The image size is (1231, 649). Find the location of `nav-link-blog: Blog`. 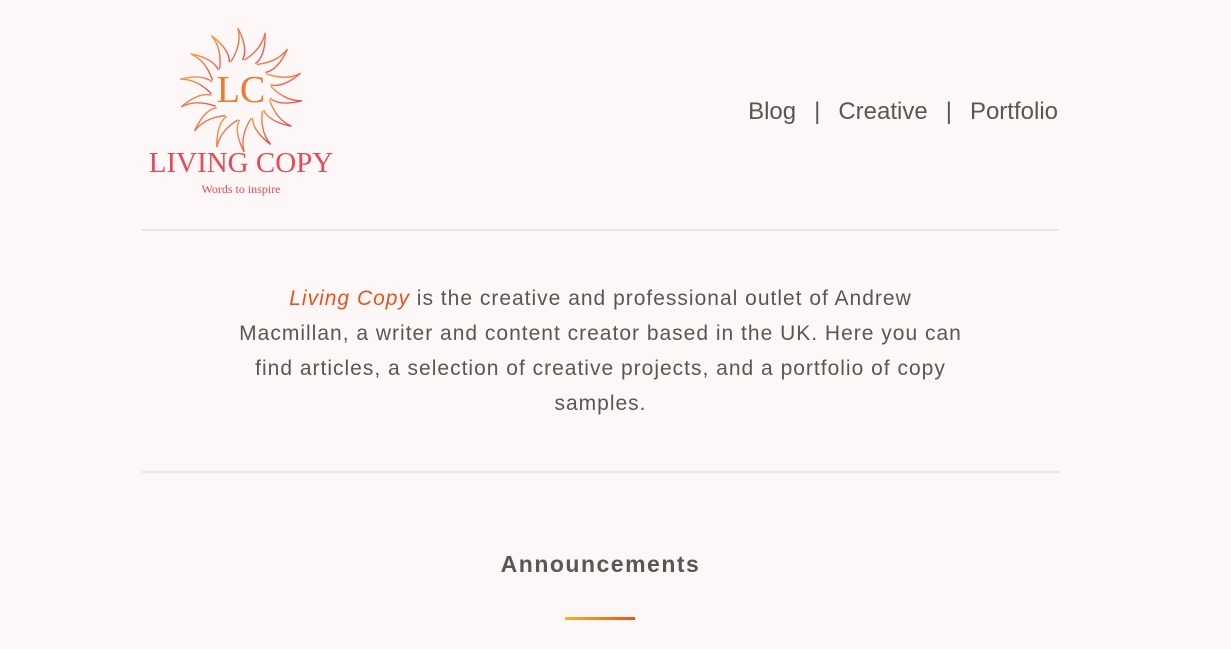

nav-link-blog: Blog is located at coordinates (772, 112).